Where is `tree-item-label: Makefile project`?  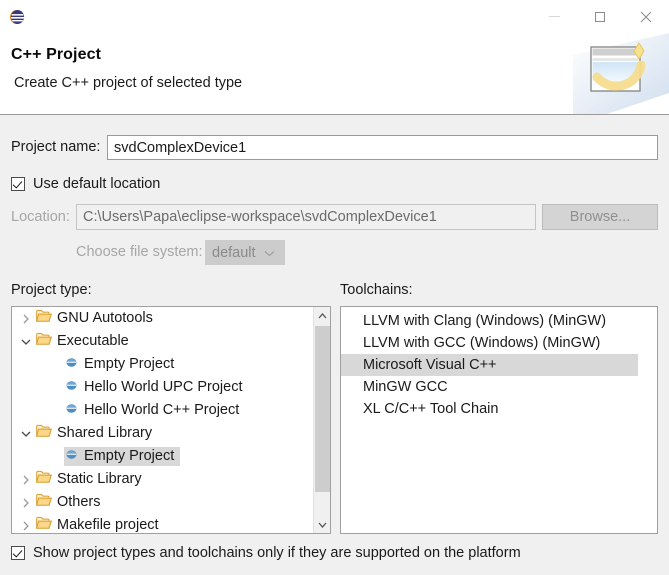 tree-item-label: Makefile project is located at coordinates (108, 525).